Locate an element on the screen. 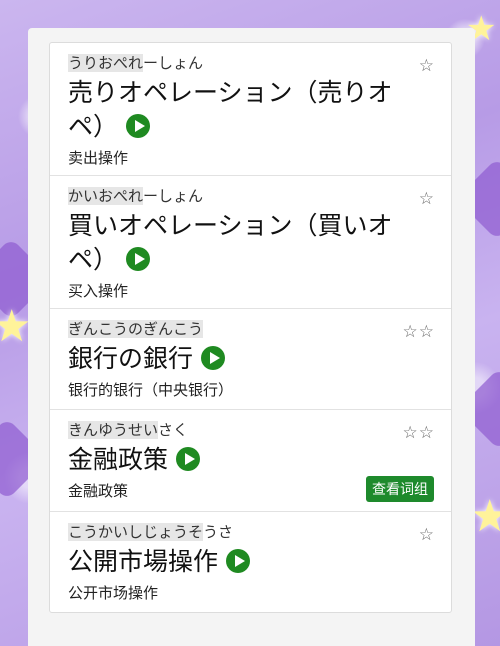  reading-highlight: こうかいしじょうそ is located at coordinates (136, 532).